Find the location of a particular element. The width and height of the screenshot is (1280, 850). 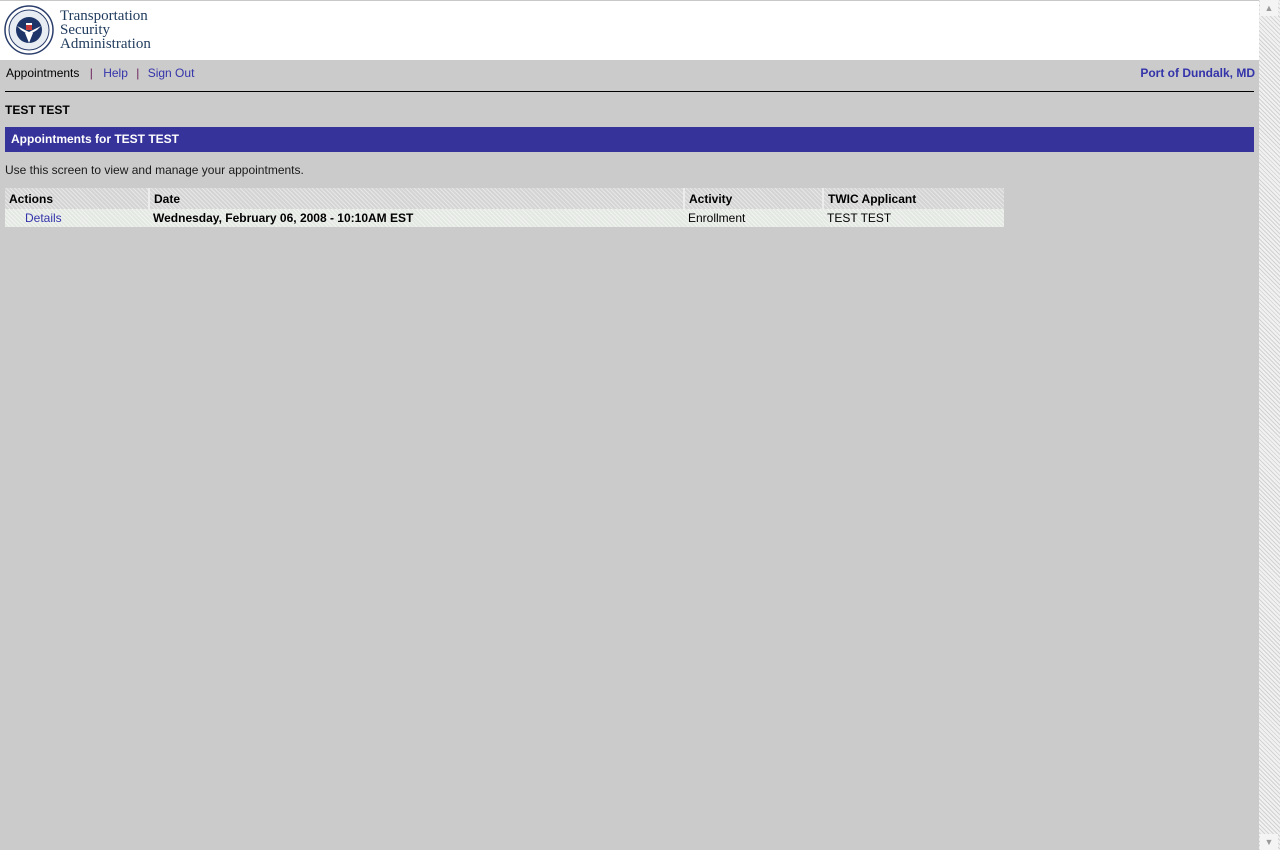

logo-text: Transportation Security Administration is located at coordinates (105, 30).